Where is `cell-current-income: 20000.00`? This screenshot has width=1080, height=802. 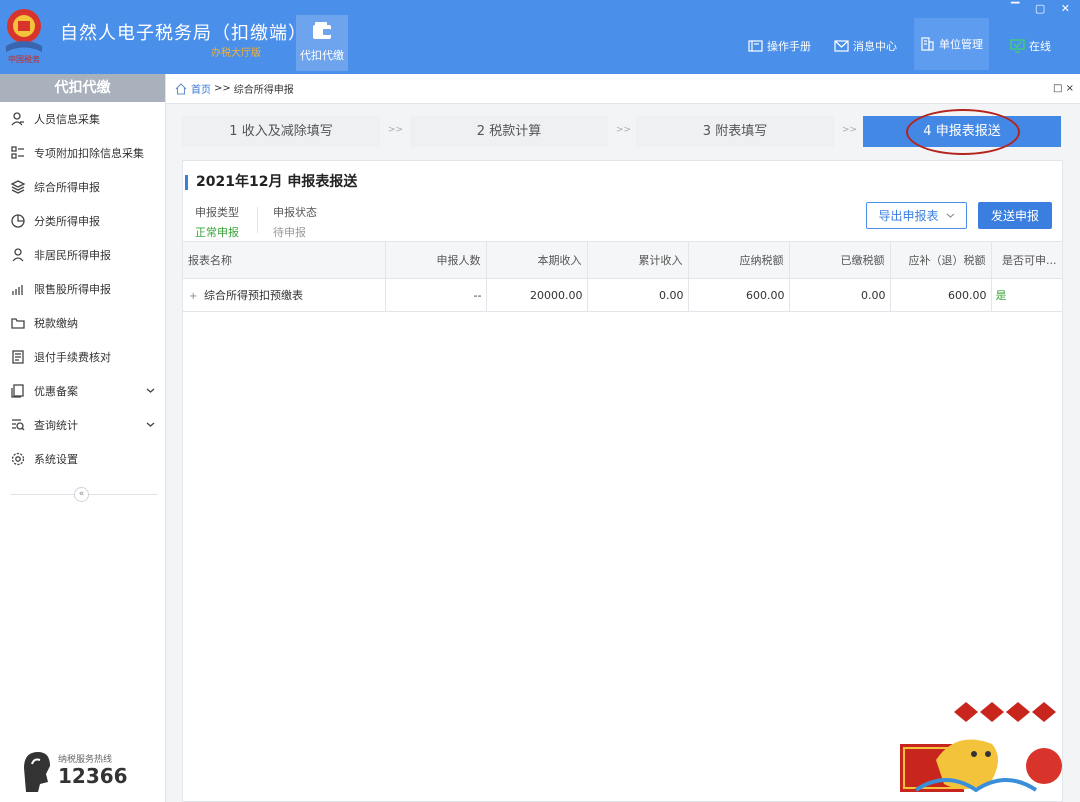
cell-current-income: 20000.00 is located at coordinates (537, 295).